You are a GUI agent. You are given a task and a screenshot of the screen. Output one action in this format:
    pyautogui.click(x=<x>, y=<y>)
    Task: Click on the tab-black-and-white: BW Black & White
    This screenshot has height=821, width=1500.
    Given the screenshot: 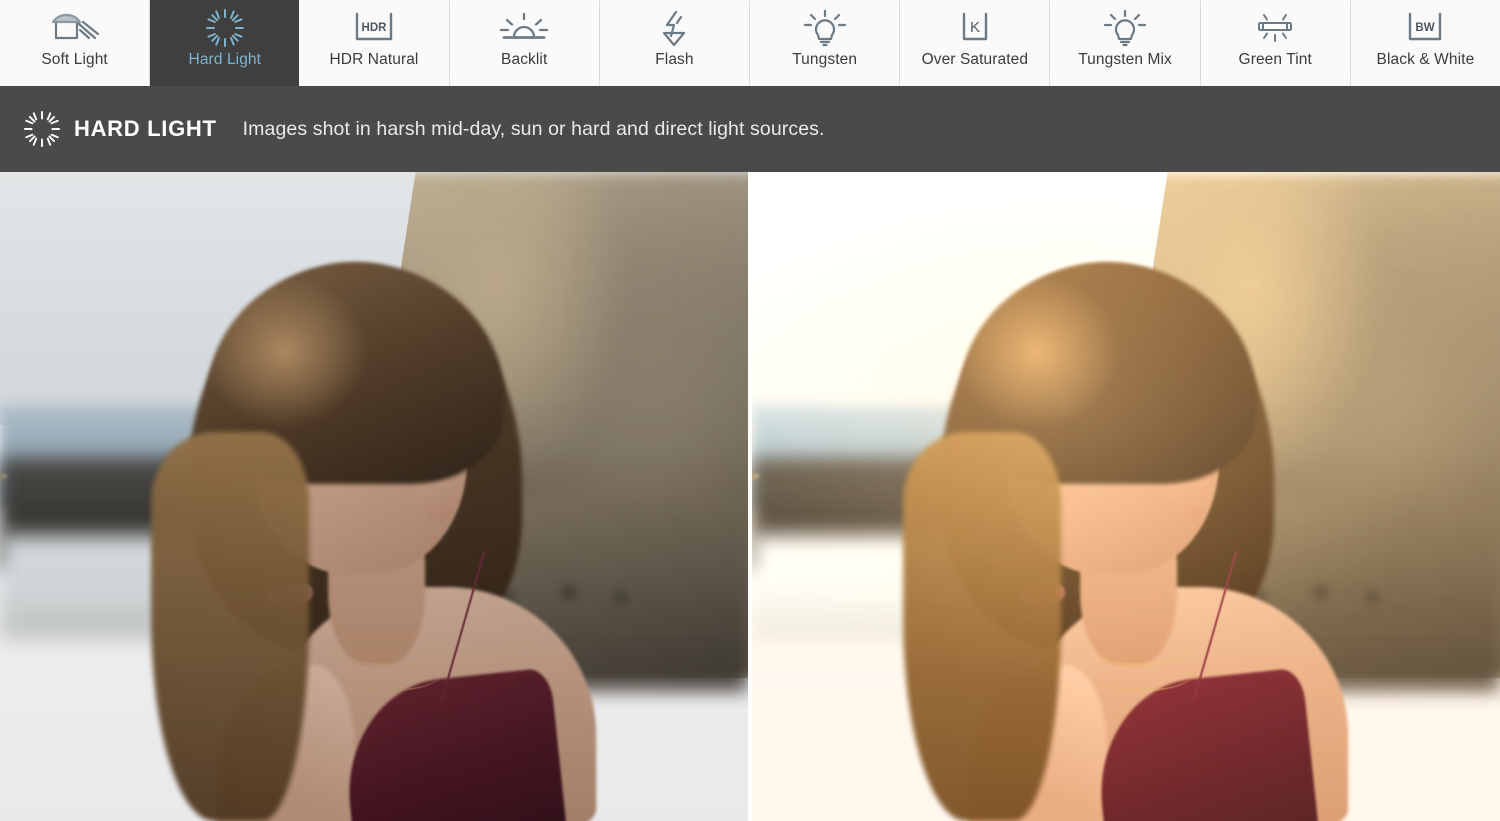 What is the action you would take?
    pyautogui.click(x=1425, y=43)
    